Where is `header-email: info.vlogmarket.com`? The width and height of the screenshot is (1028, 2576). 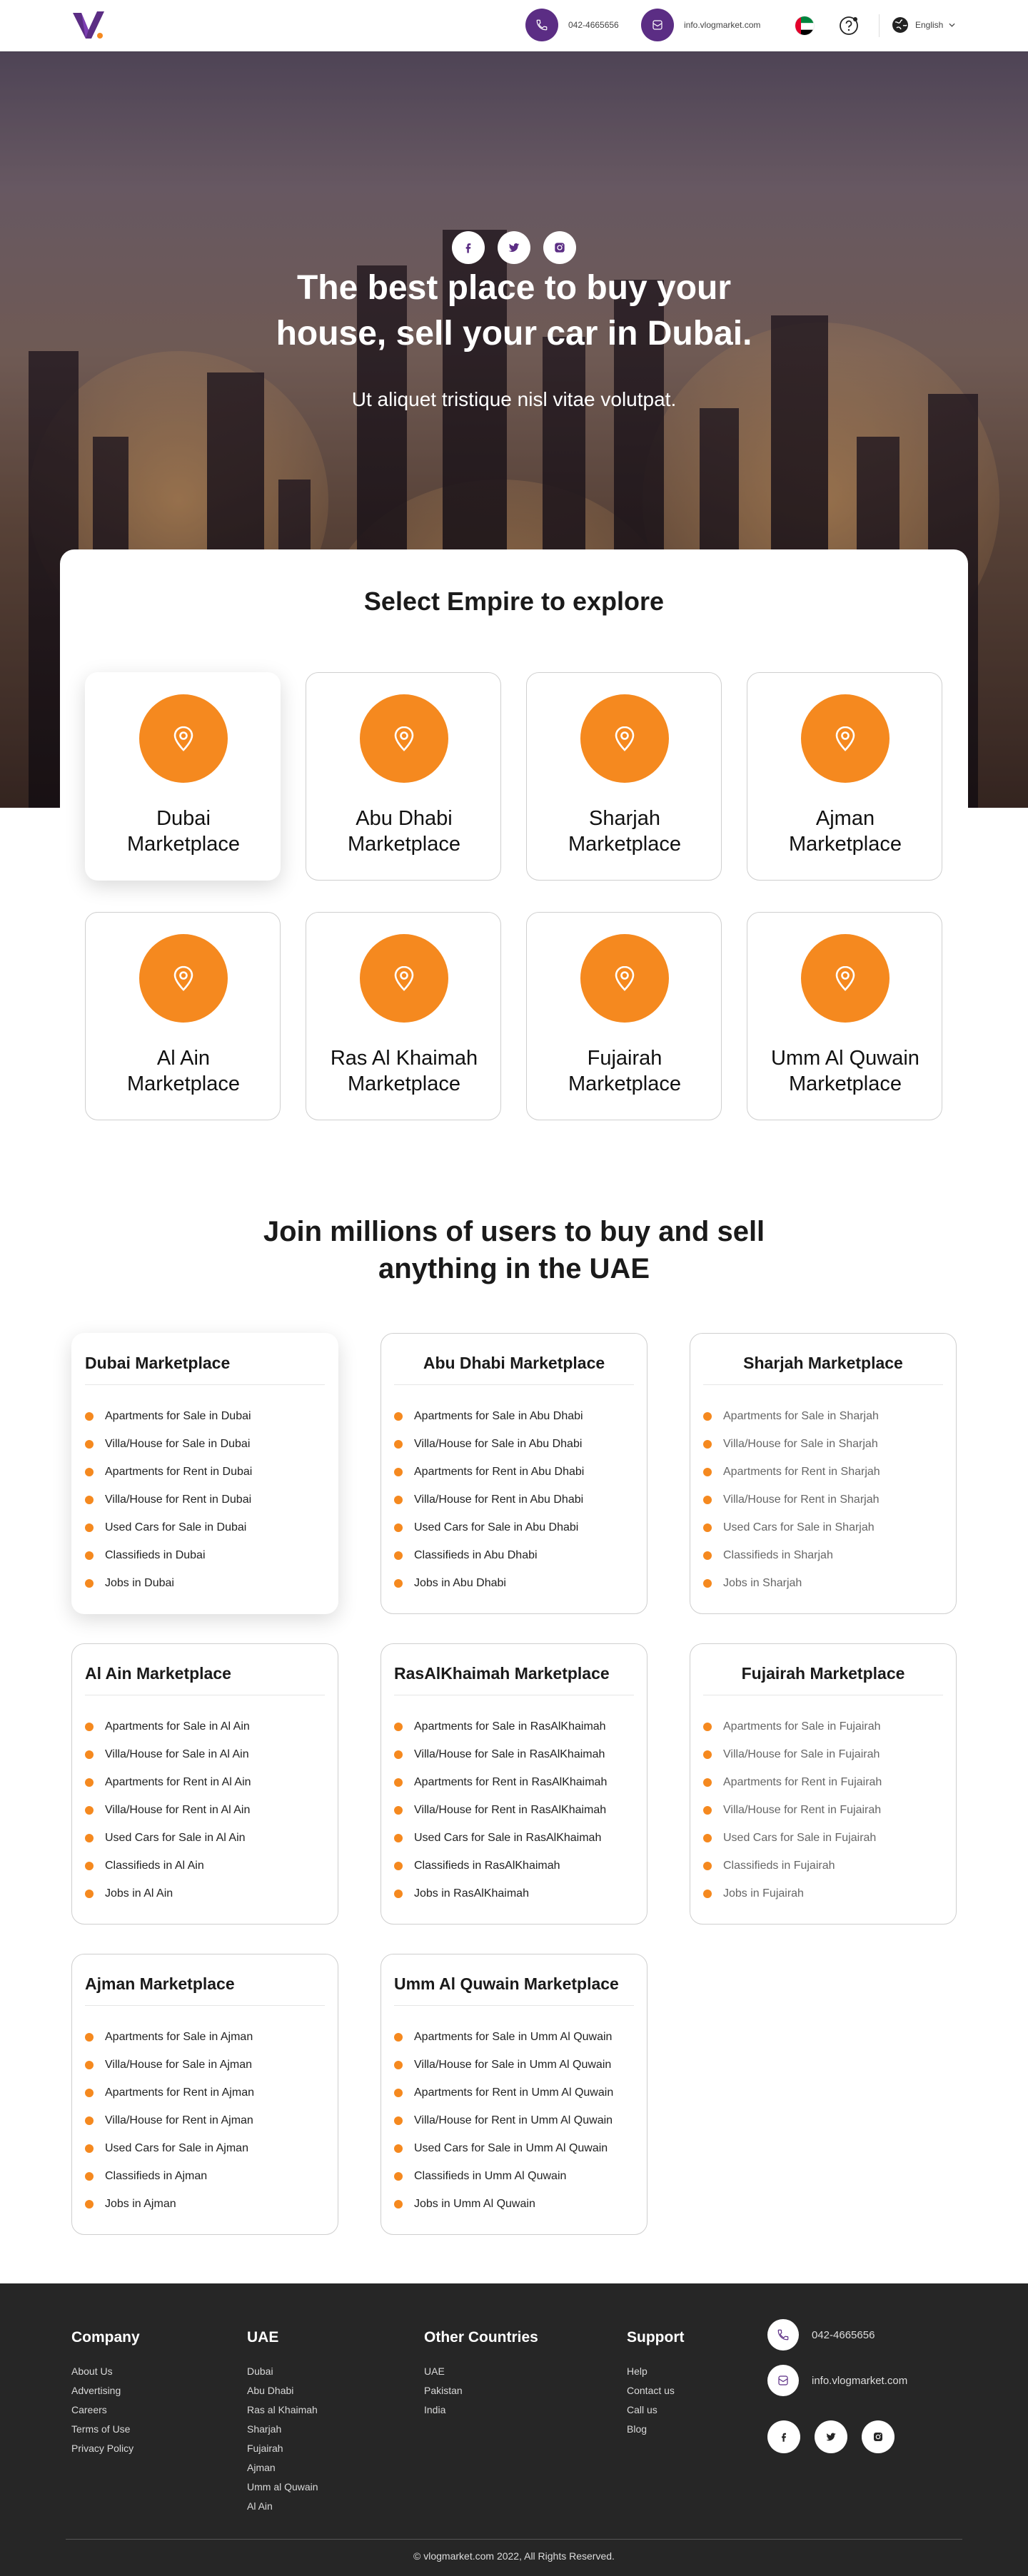 header-email: info.vlogmarket.com is located at coordinates (700, 25).